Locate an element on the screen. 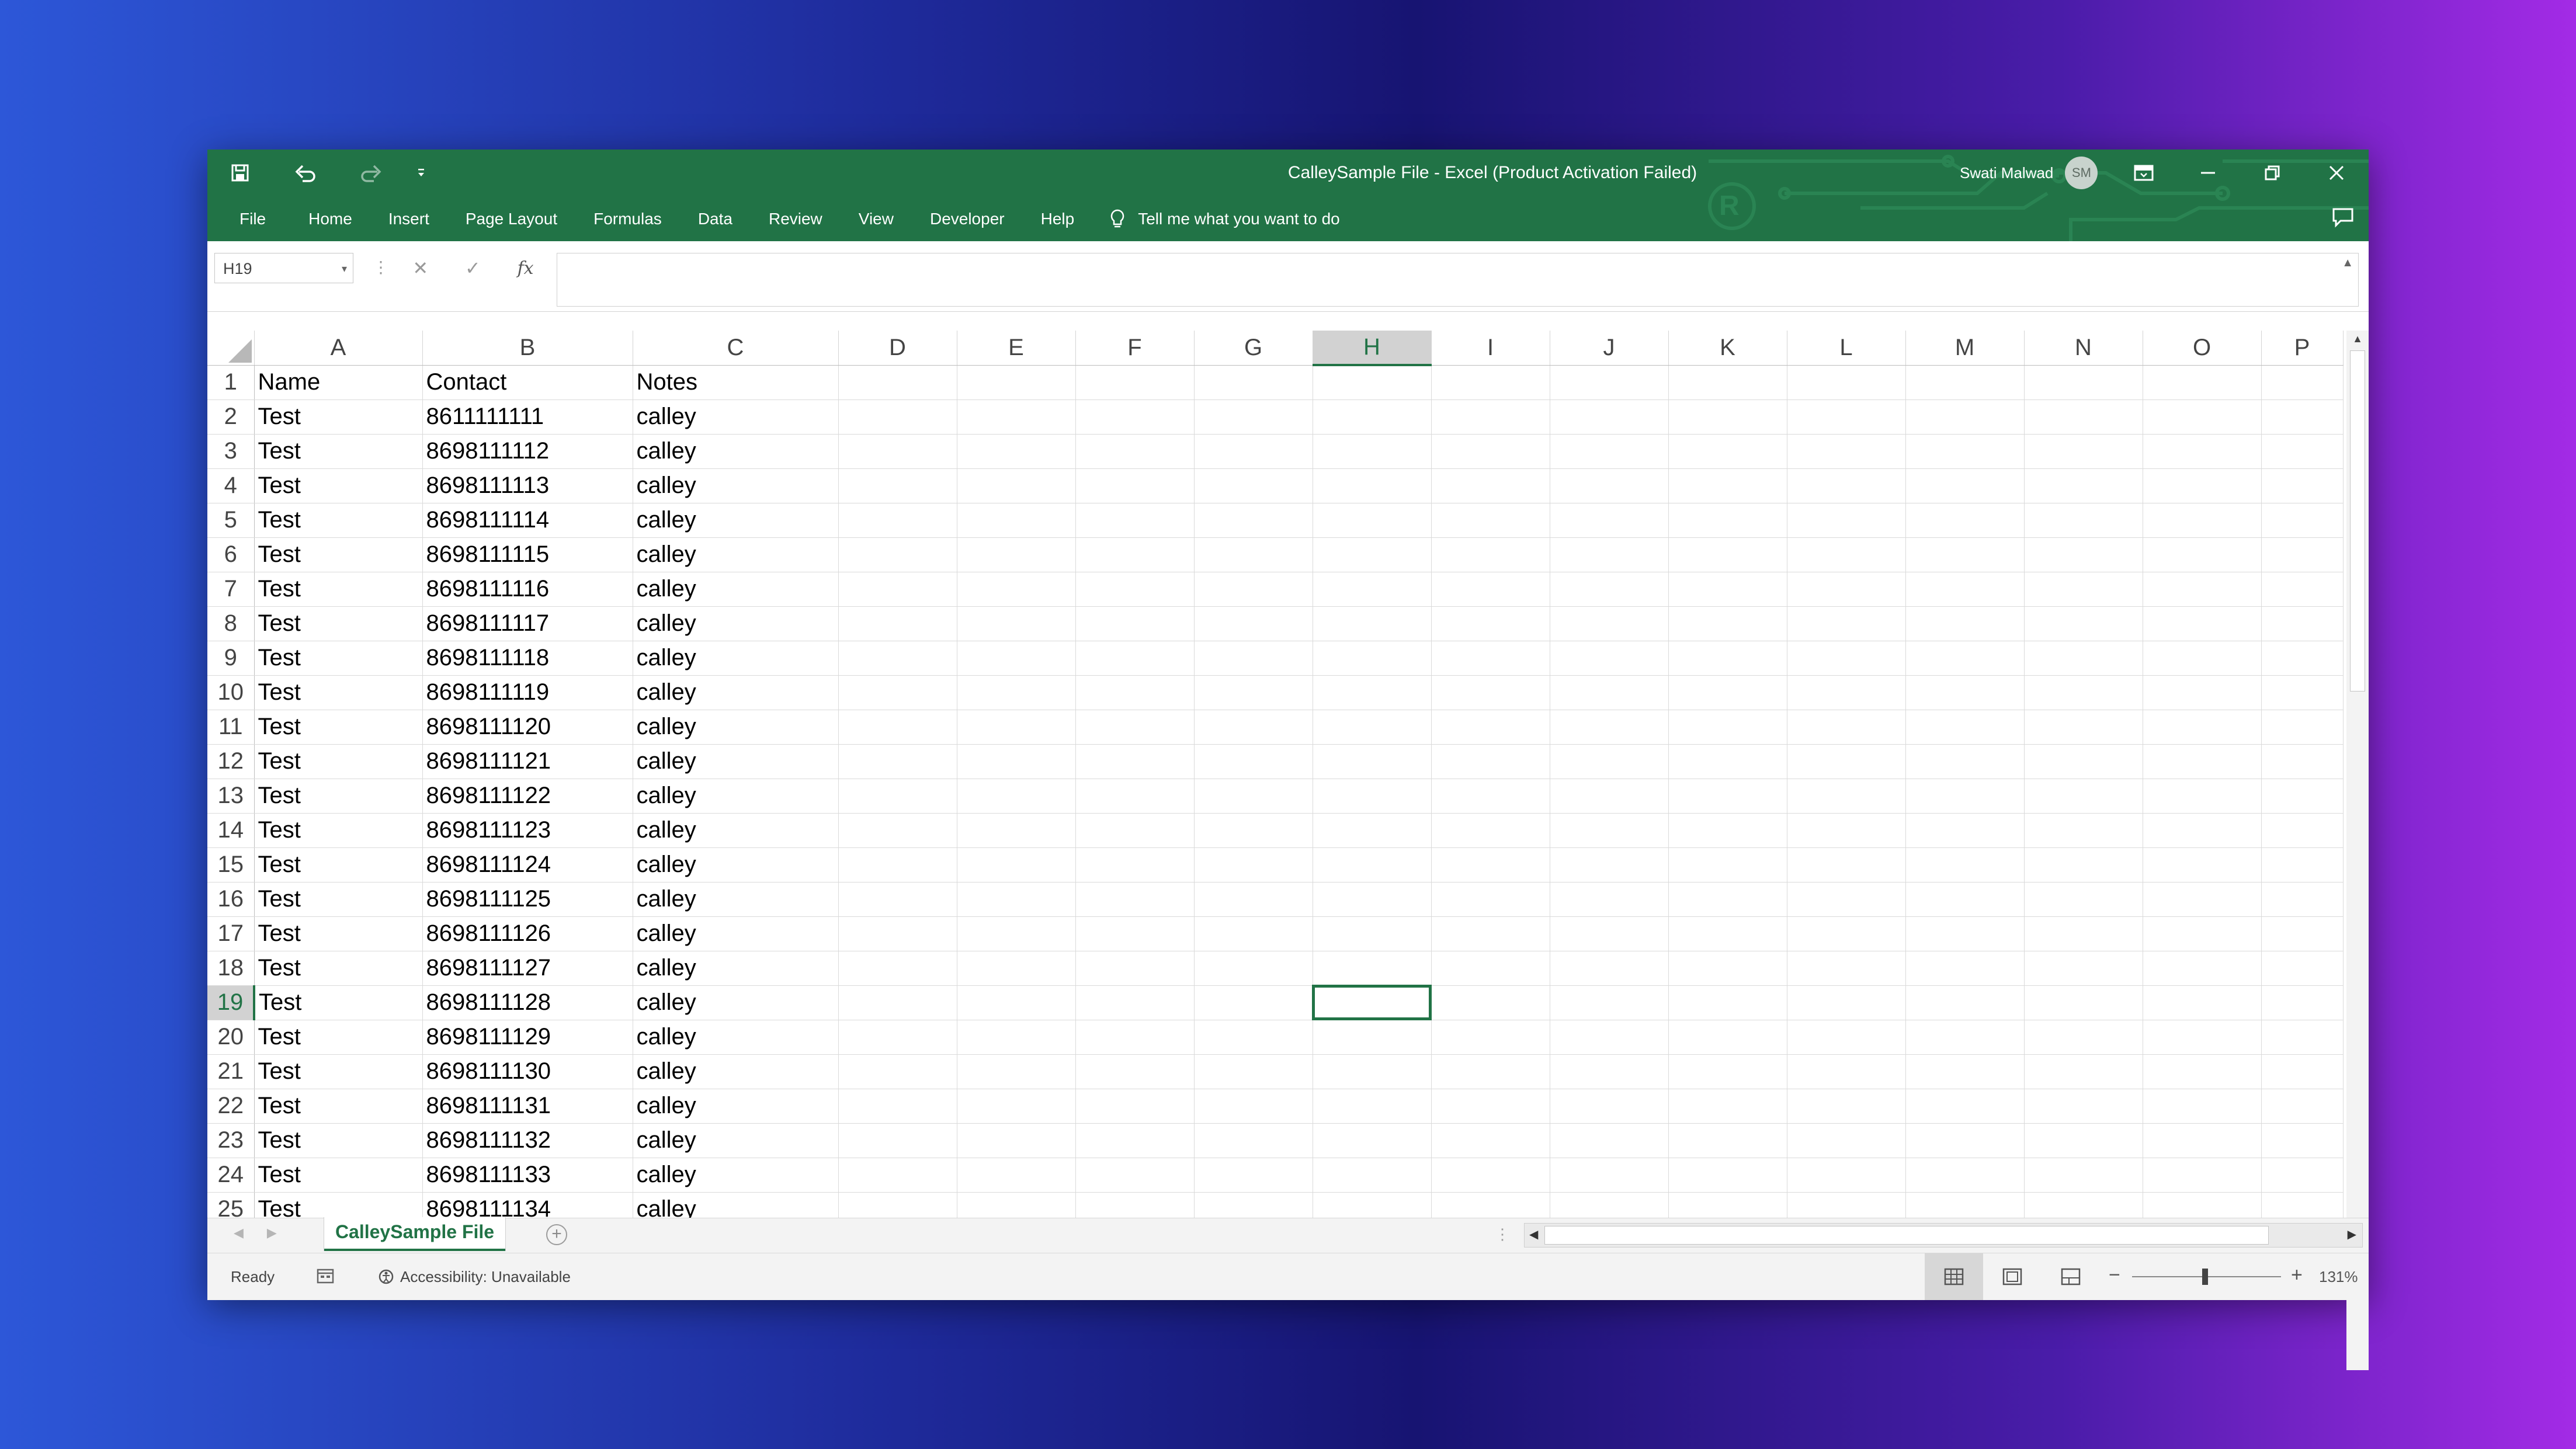 The width and height of the screenshot is (2576, 1449). cell-f7 is located at coordinates (1135, 589).